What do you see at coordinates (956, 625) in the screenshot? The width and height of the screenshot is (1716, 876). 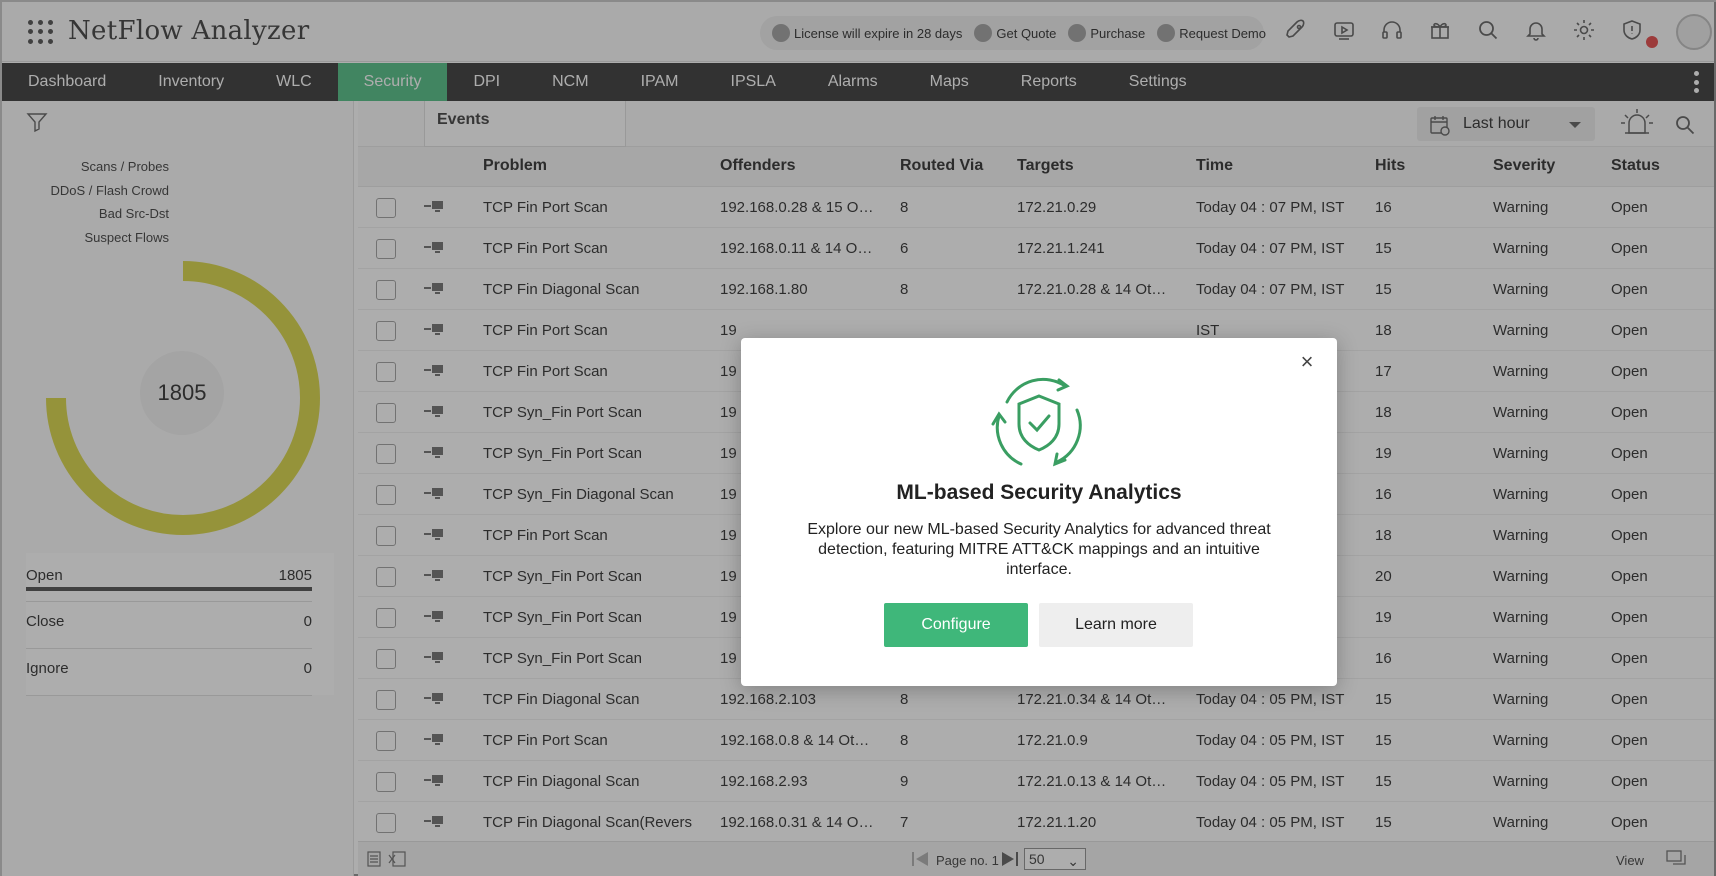 I see `configure-button: Configure` at bounding box center [956, 625].